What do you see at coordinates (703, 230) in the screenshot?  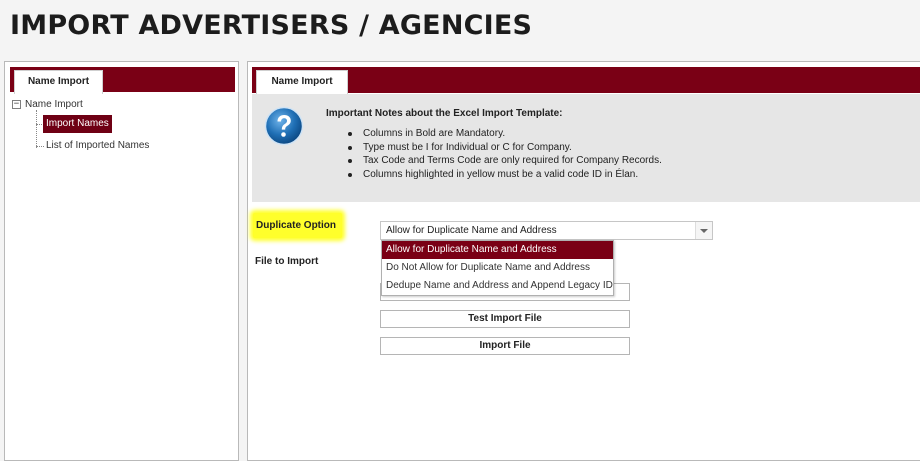 I see `chevron-down-icon` at bounding box center [703, 230].